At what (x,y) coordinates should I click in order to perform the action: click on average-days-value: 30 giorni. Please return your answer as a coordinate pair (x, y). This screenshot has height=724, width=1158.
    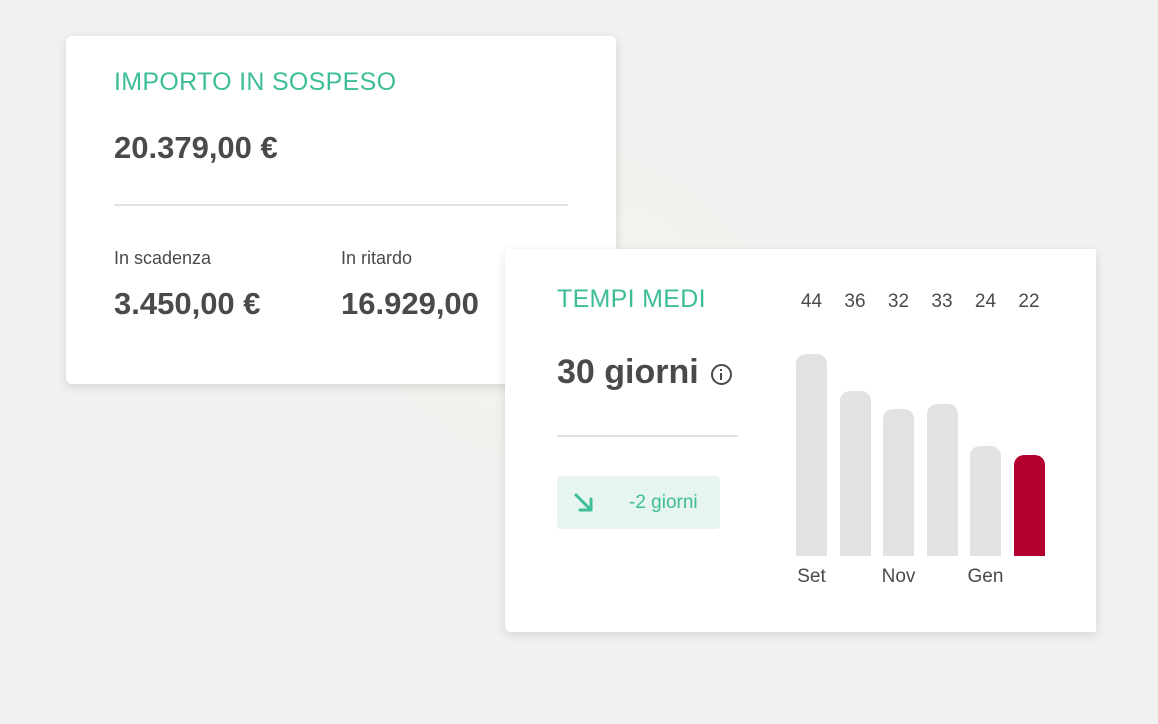
    Looking at the image, I should click on (644, 372).